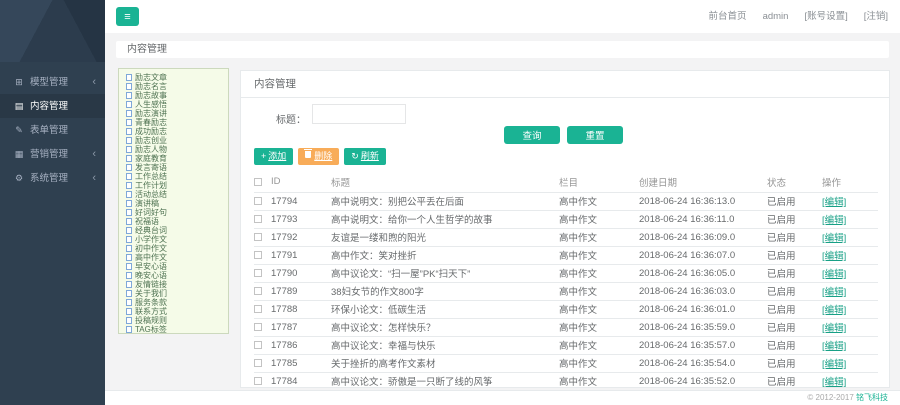 This screenshot has height=405, width=900. What do you see at coordinates (173, 239) in the screenshot?
I see `tree-node: 小学作文` at bounding box center [173, 239].